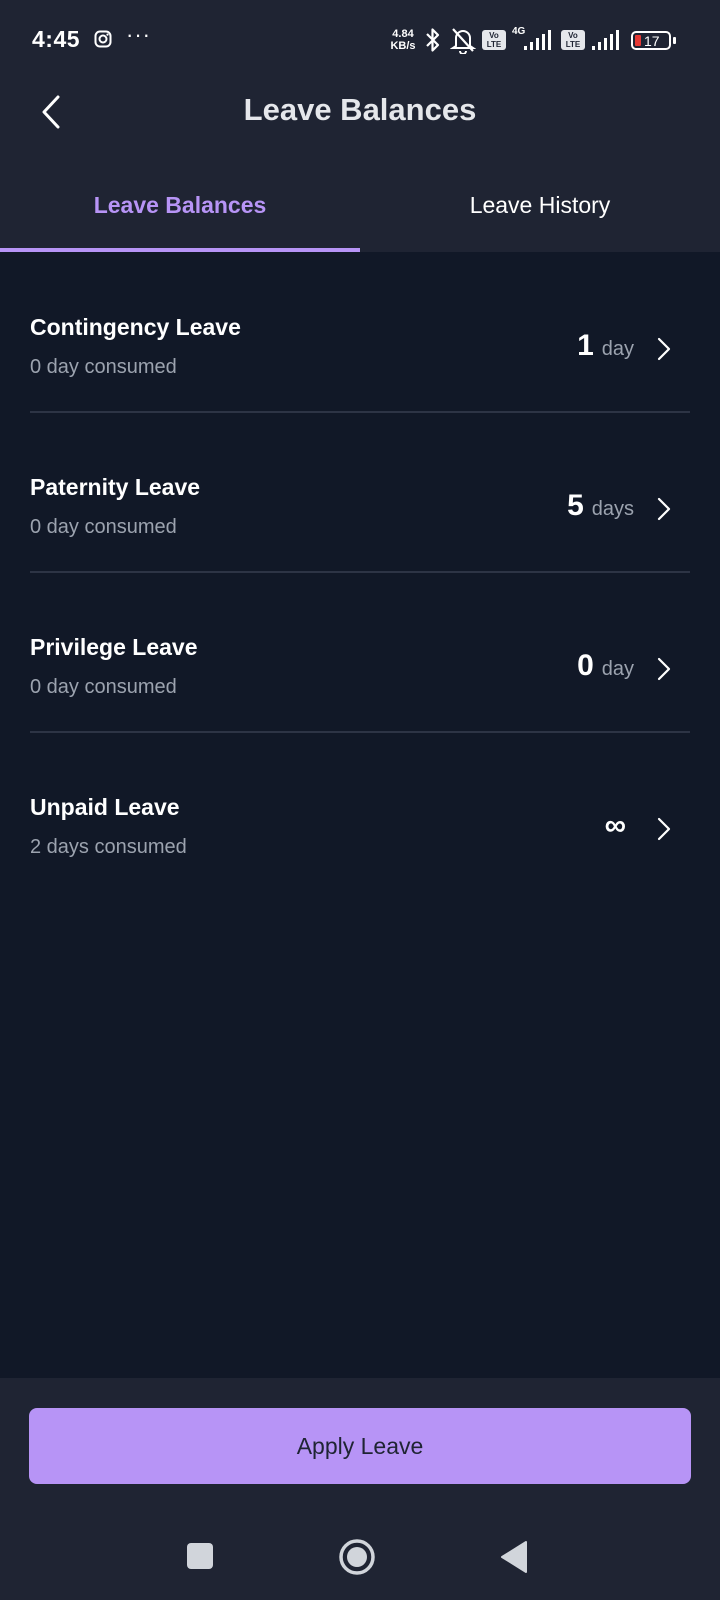  What do you see at coordinates (105, 807) in the screenshot?
I see `leave-name: Unpaid Leave` at bounding box center [105, 807].